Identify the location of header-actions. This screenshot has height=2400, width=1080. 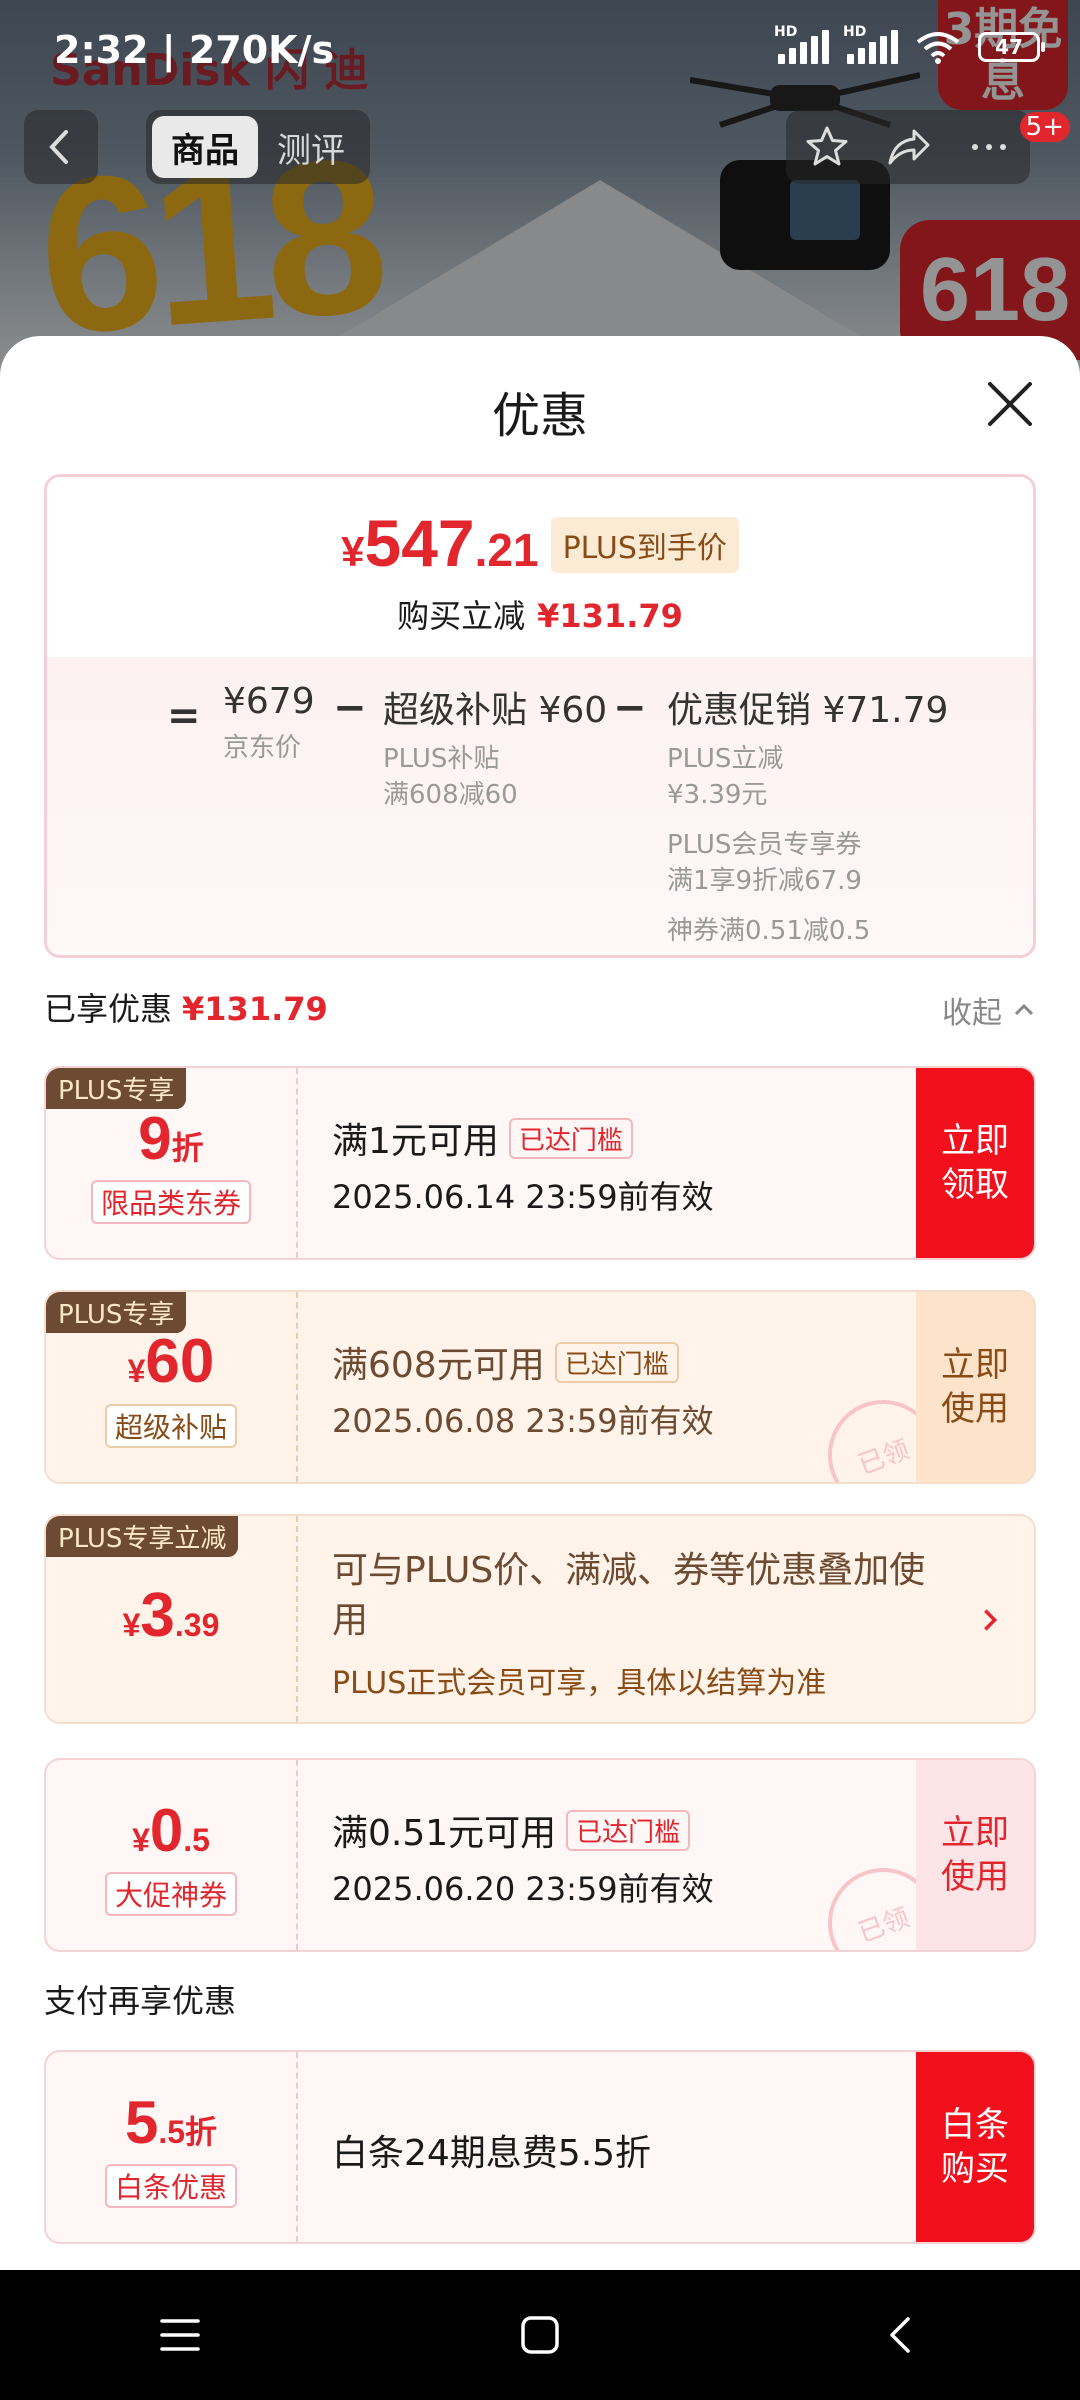
(908, 147).